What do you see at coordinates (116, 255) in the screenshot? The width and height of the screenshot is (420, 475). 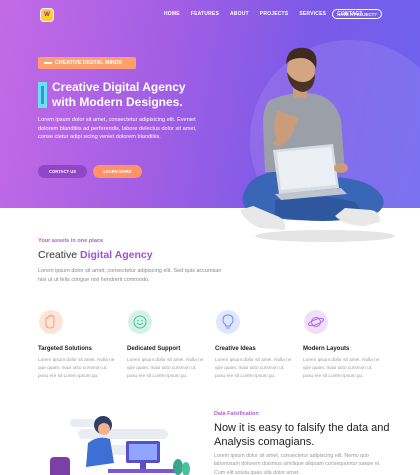 I see `about-title-highlight: Digital Agency` at bounding box center [116, 255].